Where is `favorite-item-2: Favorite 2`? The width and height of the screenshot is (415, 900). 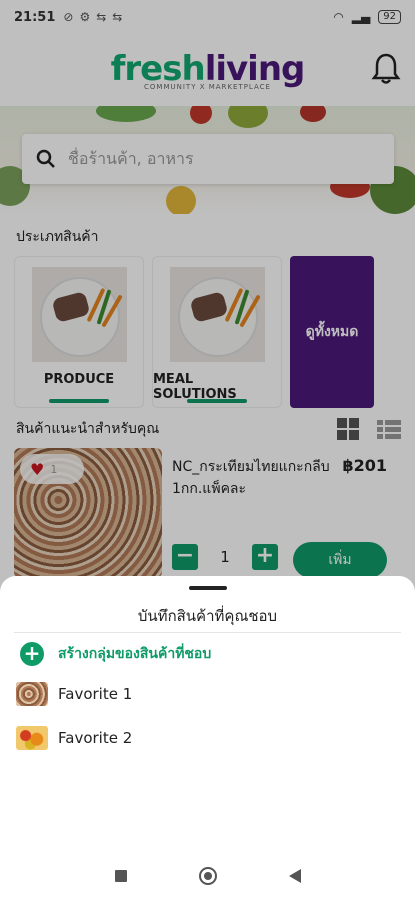 favorite-item-2: Favorite 2 is located at coordinates (74, 738).